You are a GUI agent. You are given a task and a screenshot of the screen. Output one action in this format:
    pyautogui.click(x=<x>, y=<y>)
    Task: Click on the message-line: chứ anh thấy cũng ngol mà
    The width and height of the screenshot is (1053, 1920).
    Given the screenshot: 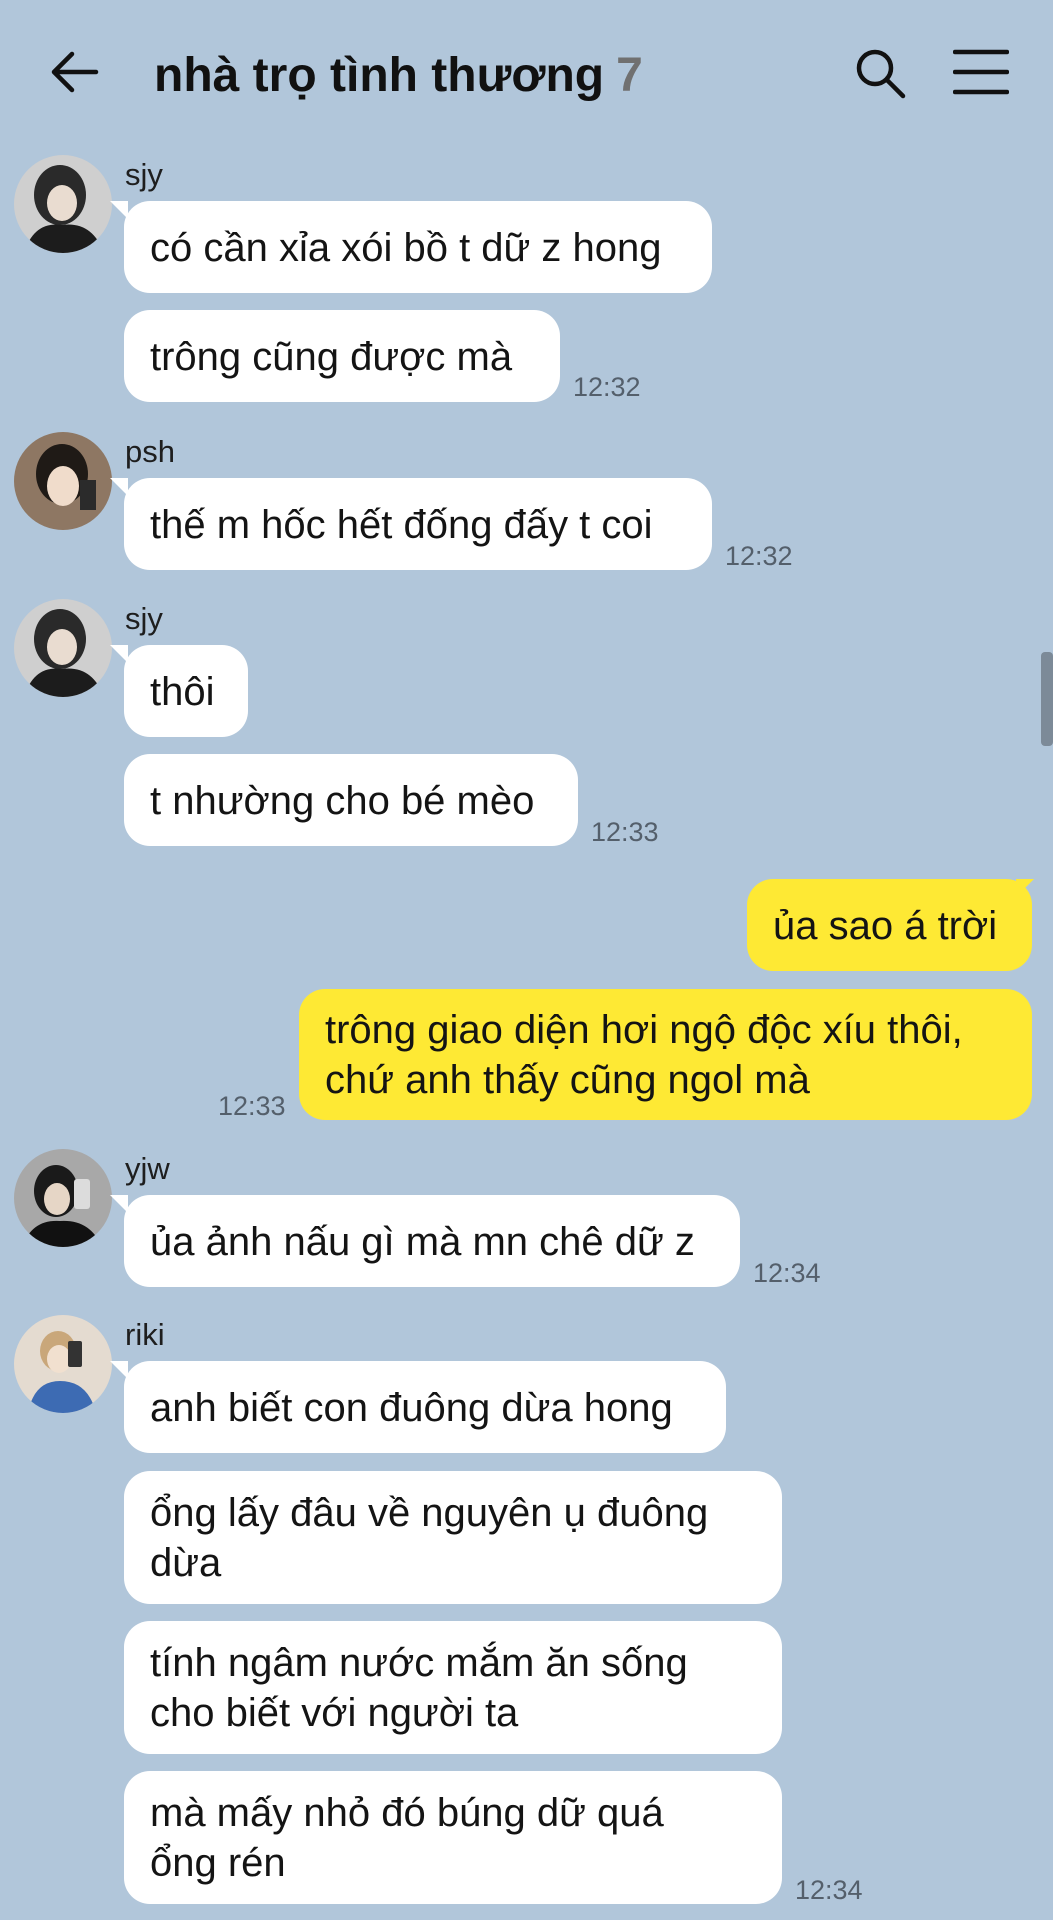 What is the action you would take?
    pyautogui.click(x=567, y=1080)
    